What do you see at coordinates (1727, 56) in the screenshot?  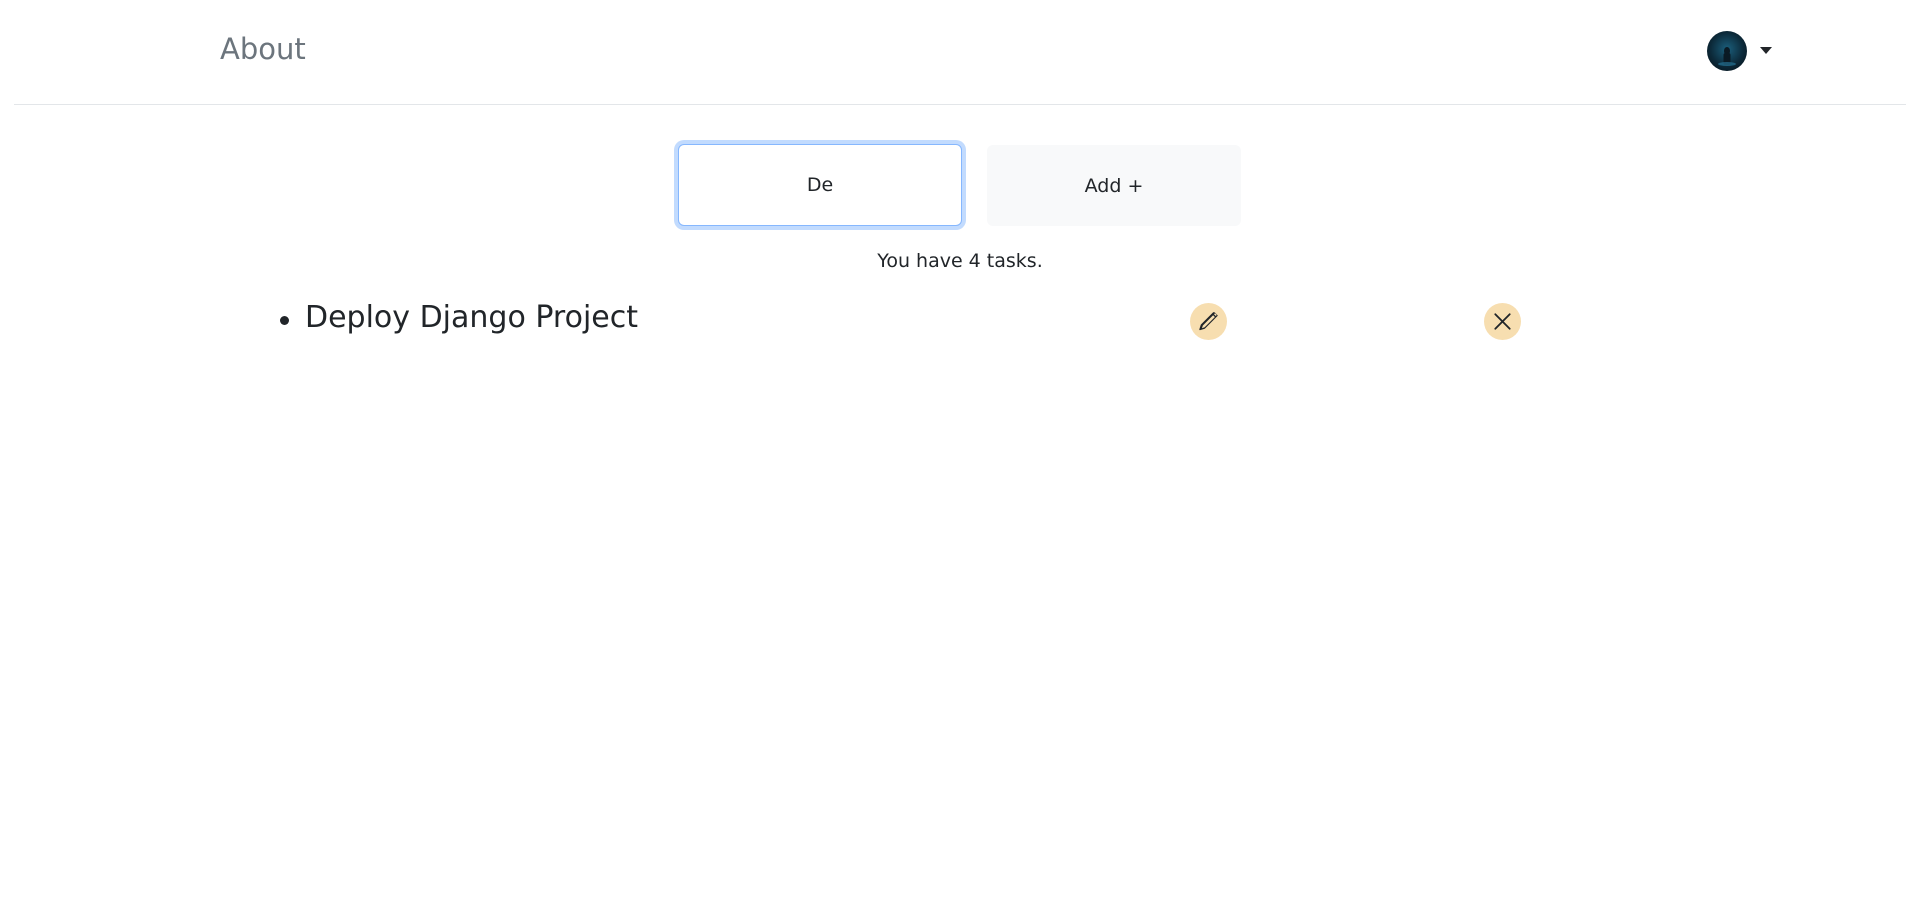 I see `avatar-image` at bounding box center [1727, 56].